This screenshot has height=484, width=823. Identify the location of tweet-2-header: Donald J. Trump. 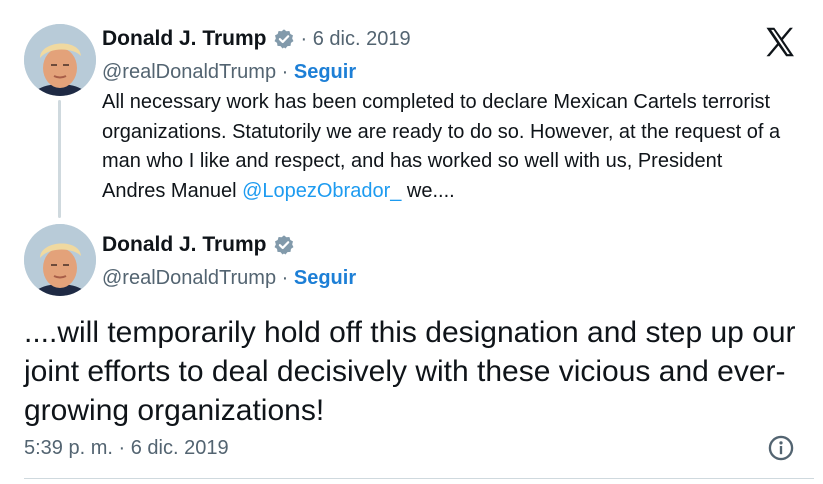
(198, 245).